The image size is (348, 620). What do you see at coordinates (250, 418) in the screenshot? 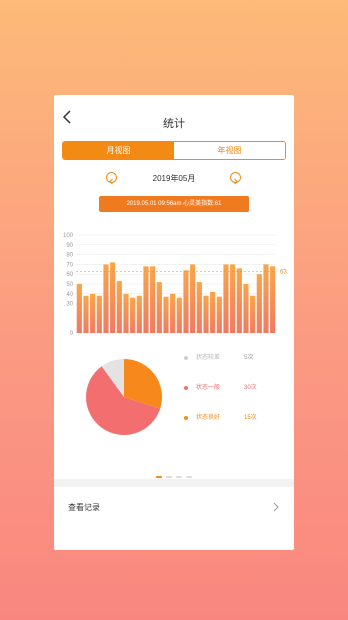
I see `legend-count: 15次` at bounding box center [250, 418].